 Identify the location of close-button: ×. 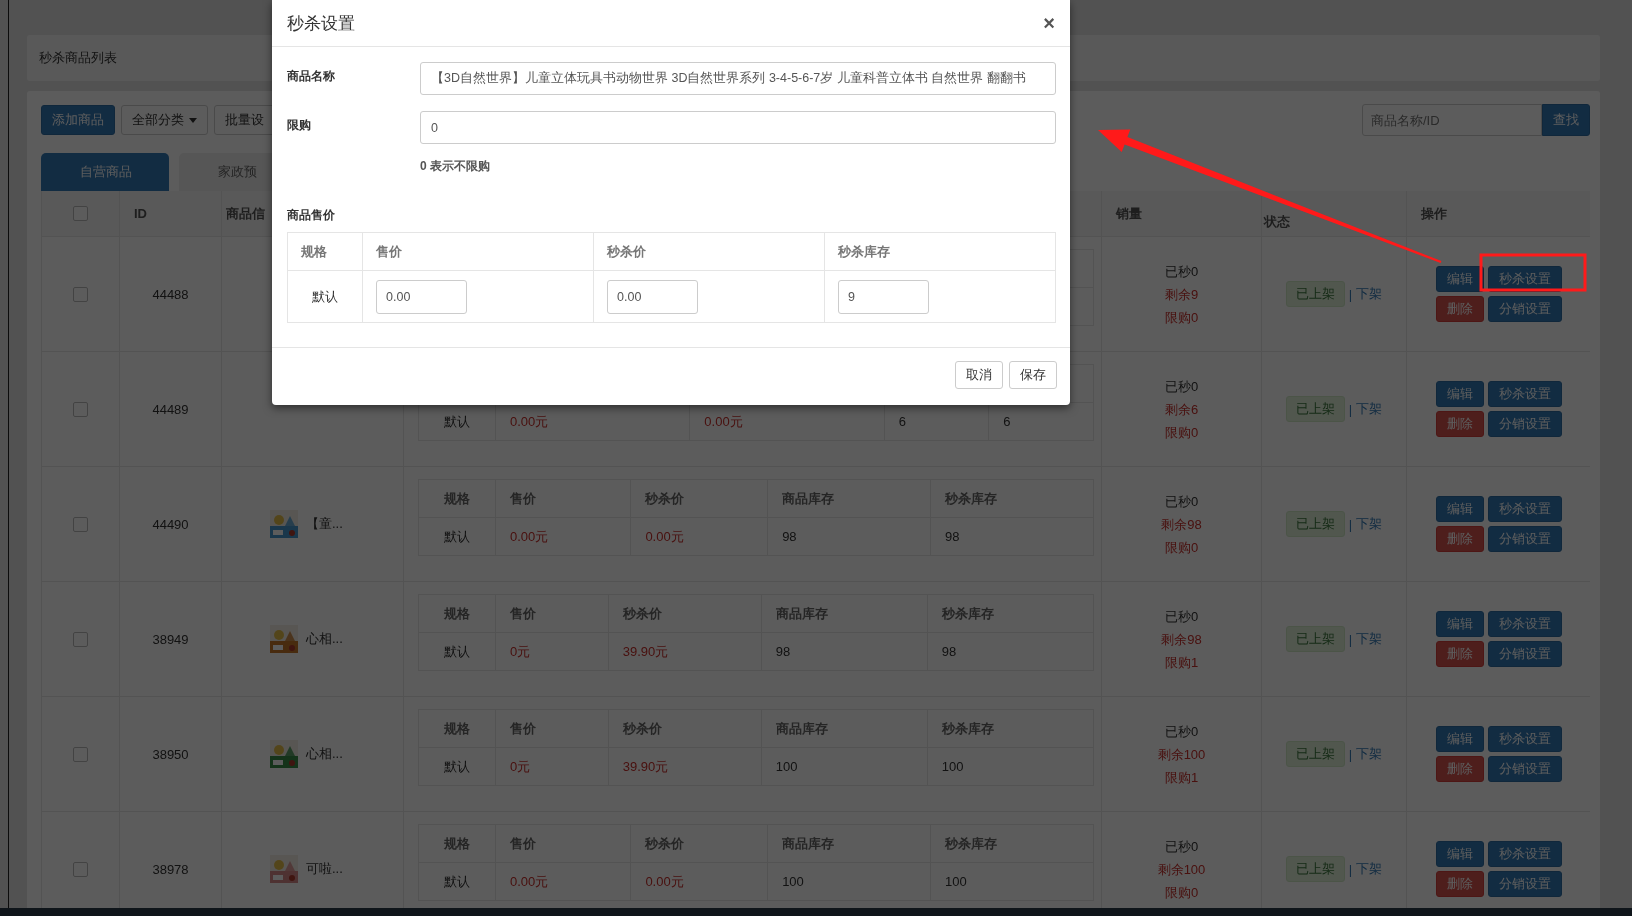
(1049, 23).